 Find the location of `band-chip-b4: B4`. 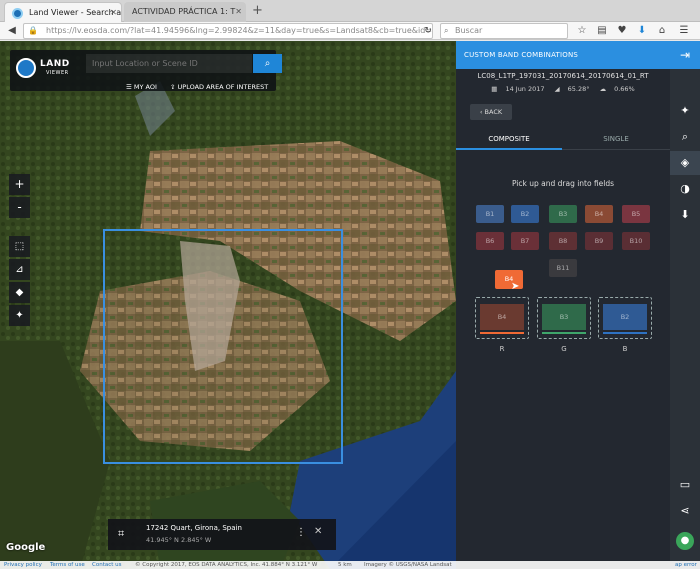

band-chip-b4: B4 is located at coordinates (599, 214).